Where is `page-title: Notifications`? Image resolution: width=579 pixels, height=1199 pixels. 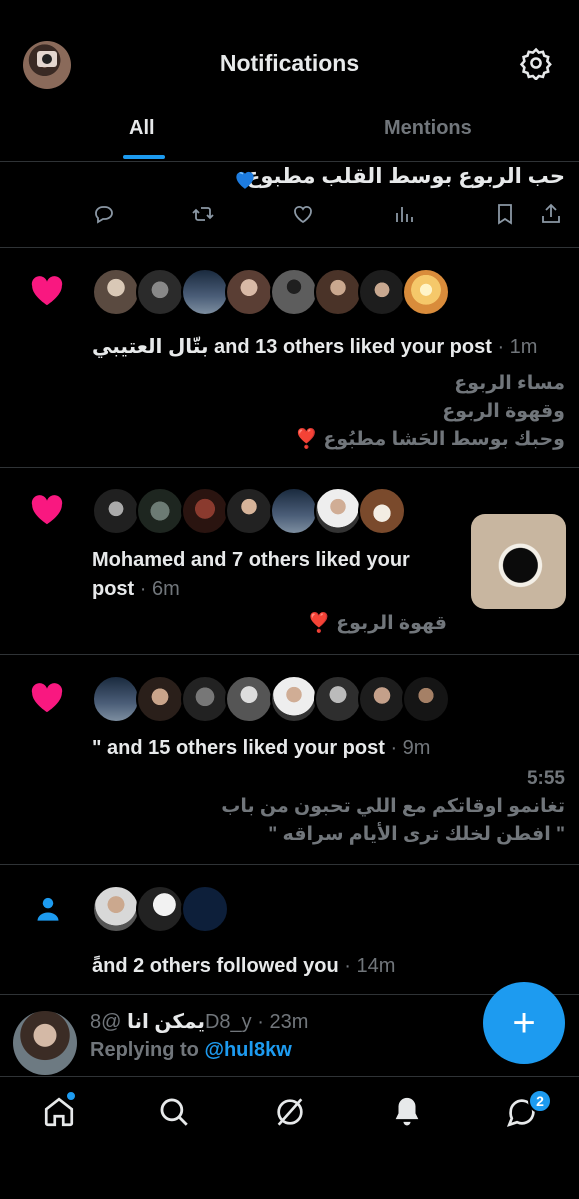
page-title: Notifications is located at coordinates (289, 63).